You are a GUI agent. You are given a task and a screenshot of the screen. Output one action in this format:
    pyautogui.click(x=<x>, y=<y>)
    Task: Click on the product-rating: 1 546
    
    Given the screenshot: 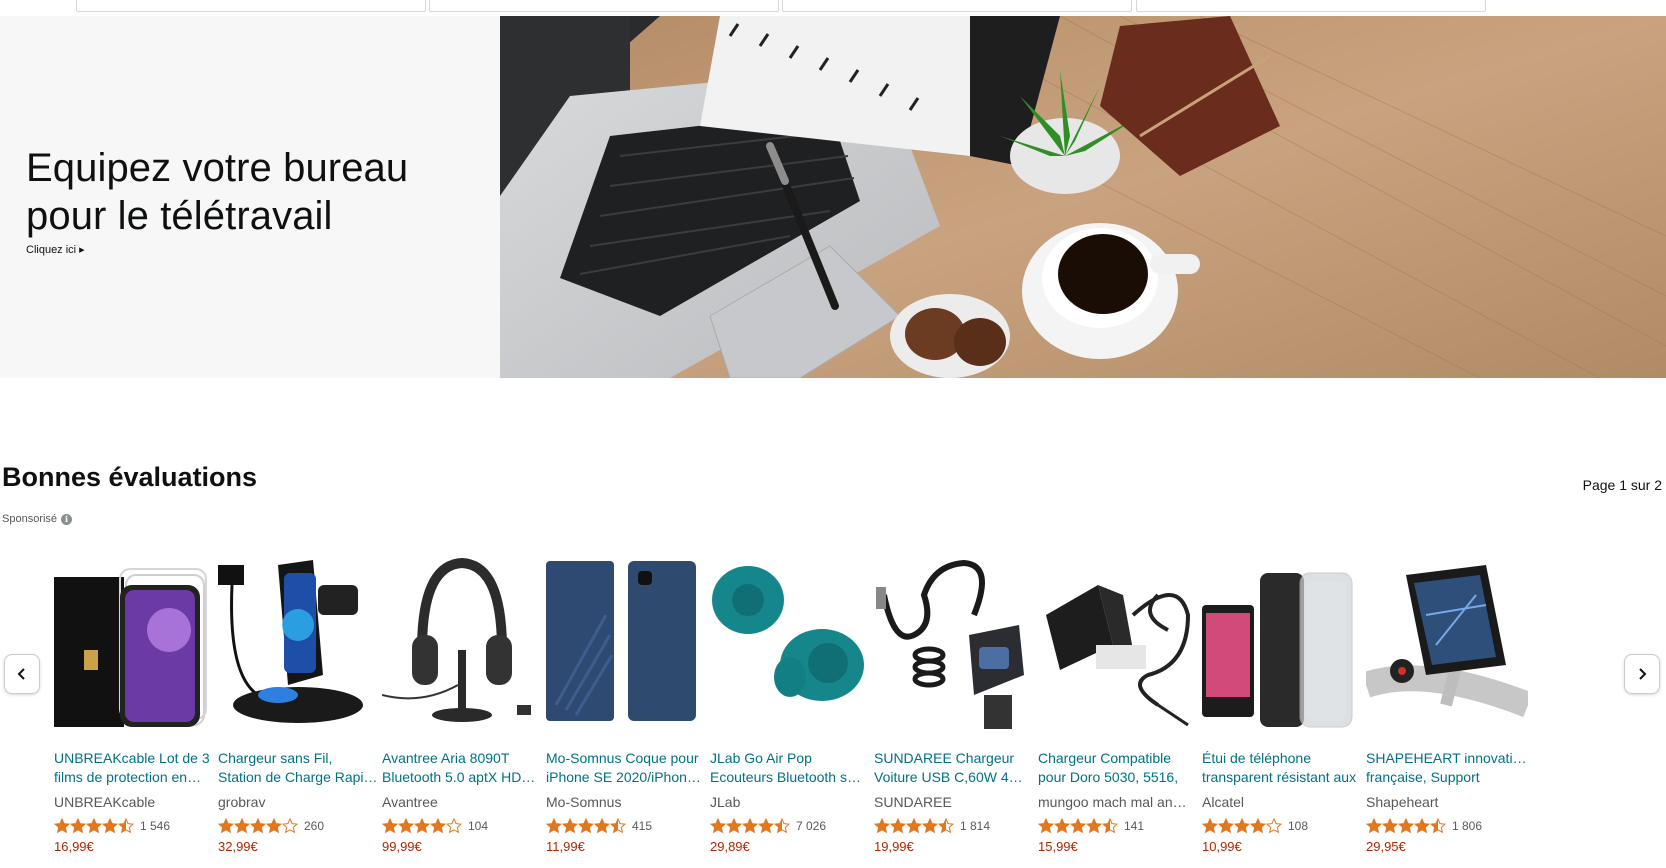 What is the action you would take?
    pyautogui.click(x=135, y=826)
    